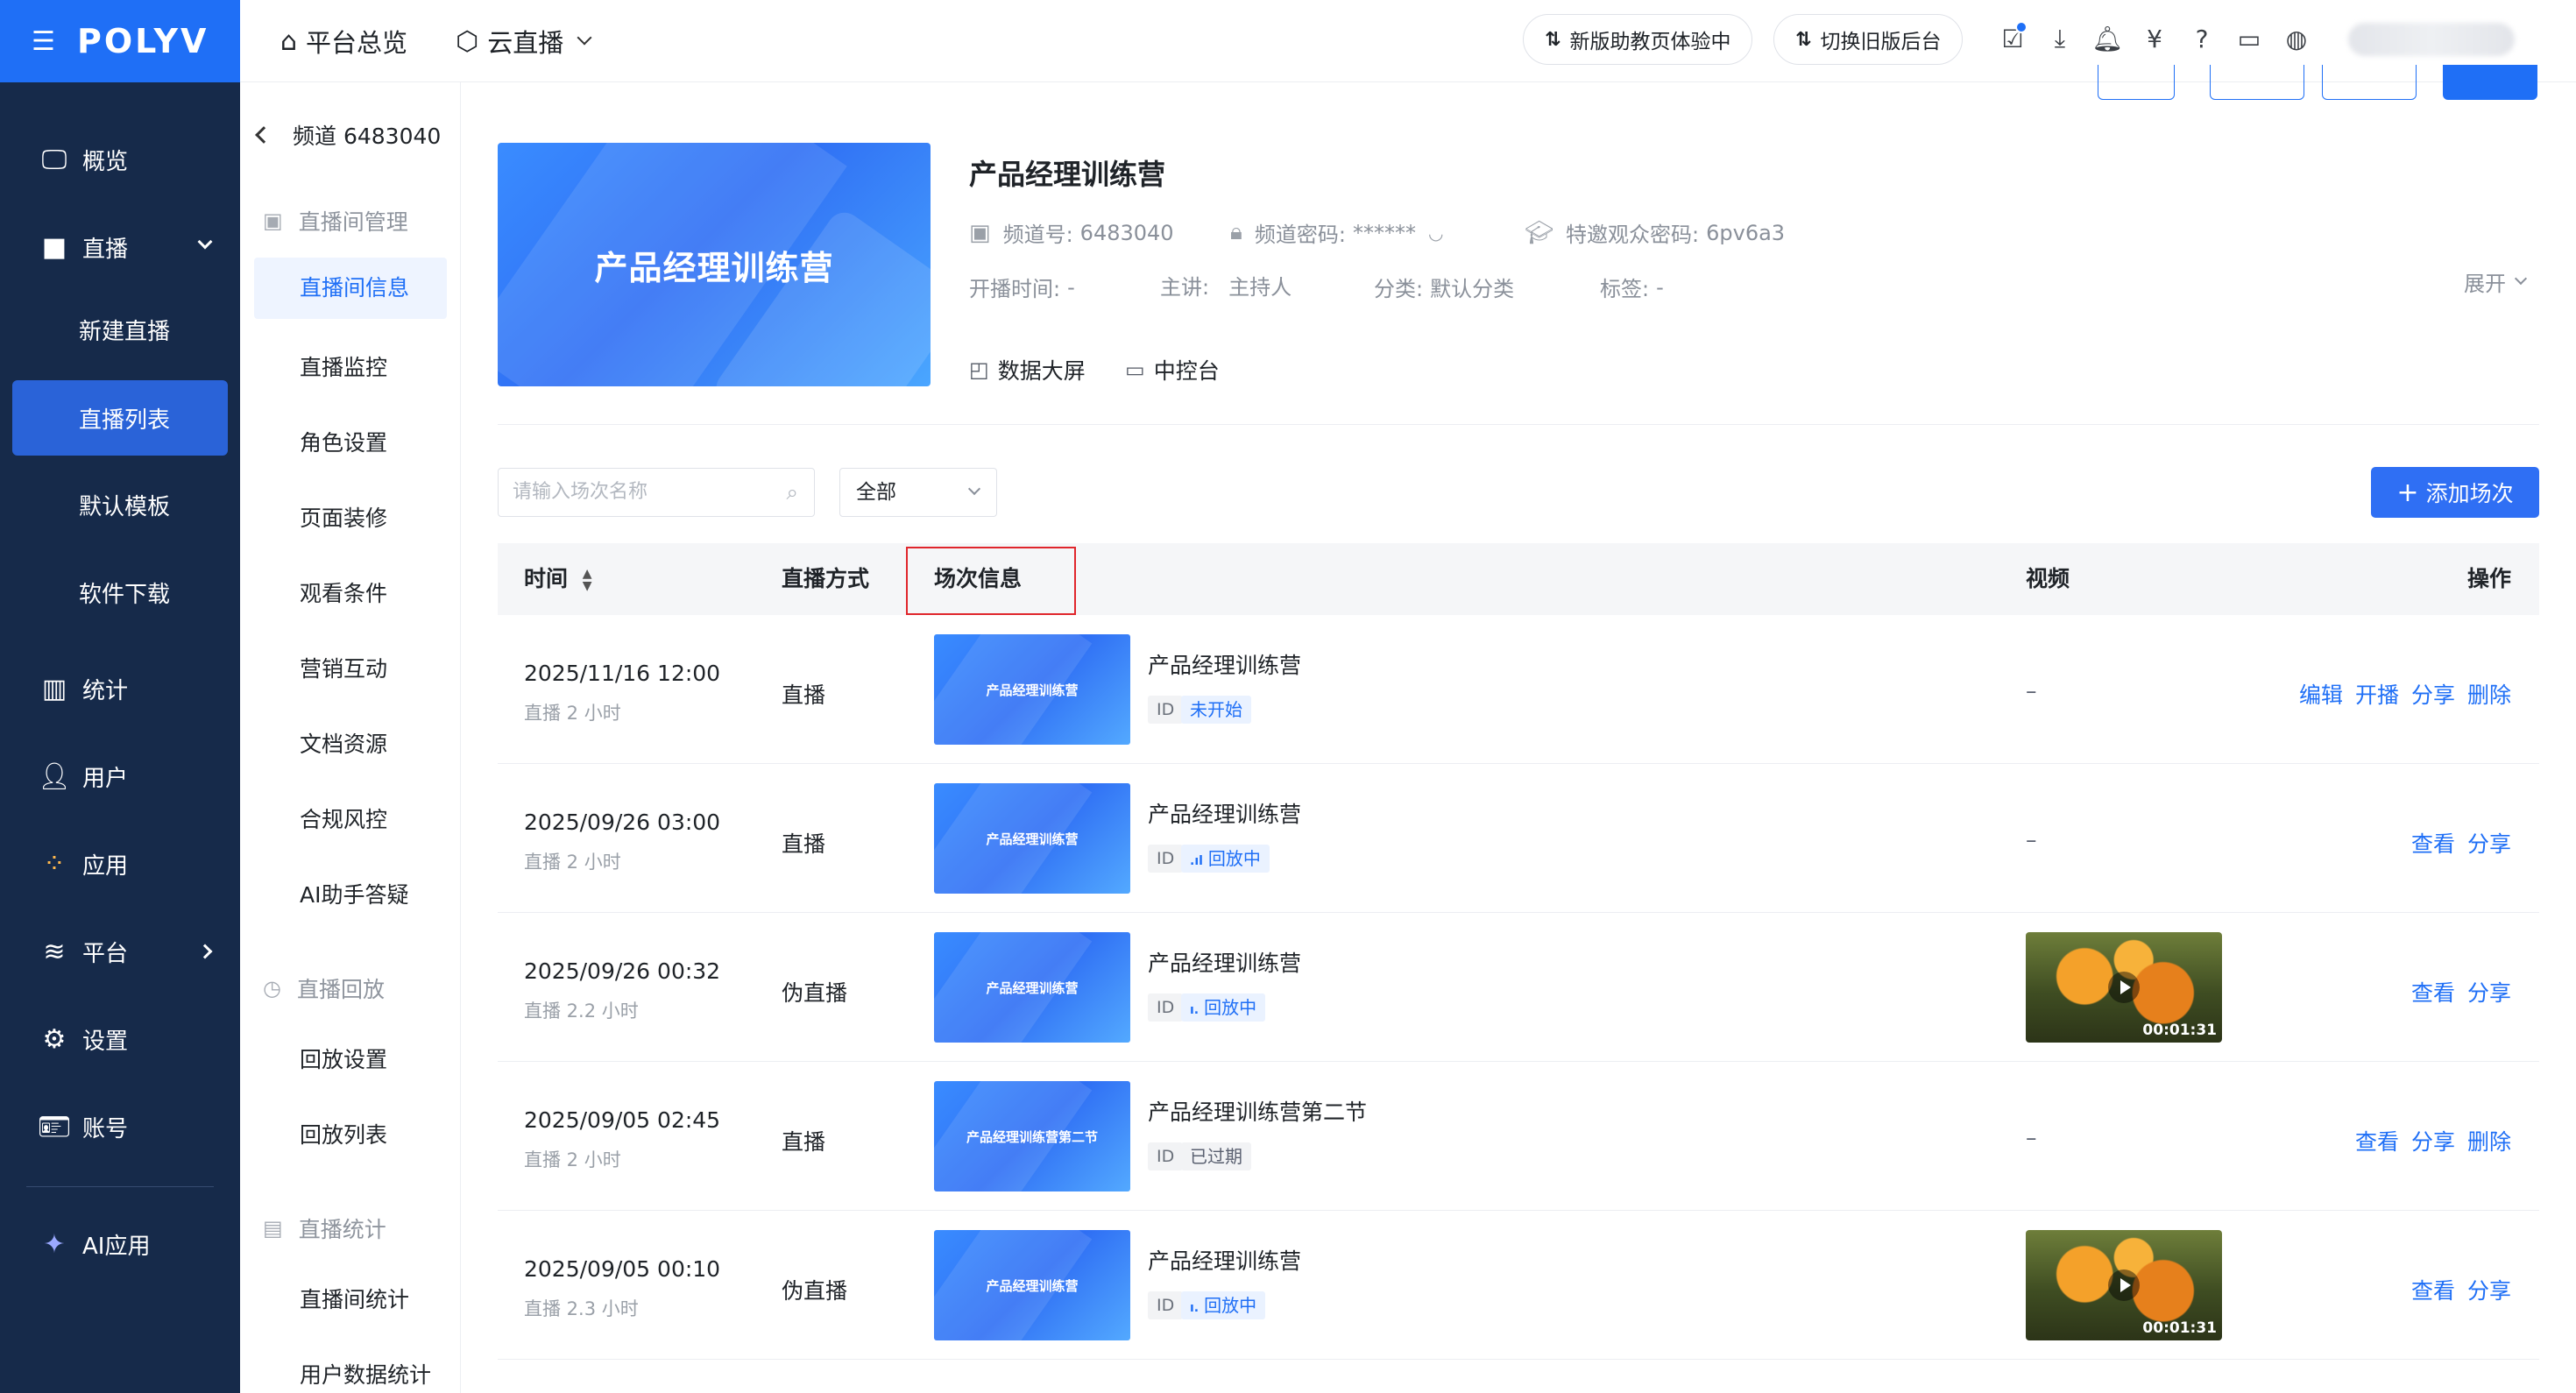  What do you see at coordinates (1225, 666) in the screenshot?
I see `session-name: 产品经理训练营` at bounding box center [1225, 666].